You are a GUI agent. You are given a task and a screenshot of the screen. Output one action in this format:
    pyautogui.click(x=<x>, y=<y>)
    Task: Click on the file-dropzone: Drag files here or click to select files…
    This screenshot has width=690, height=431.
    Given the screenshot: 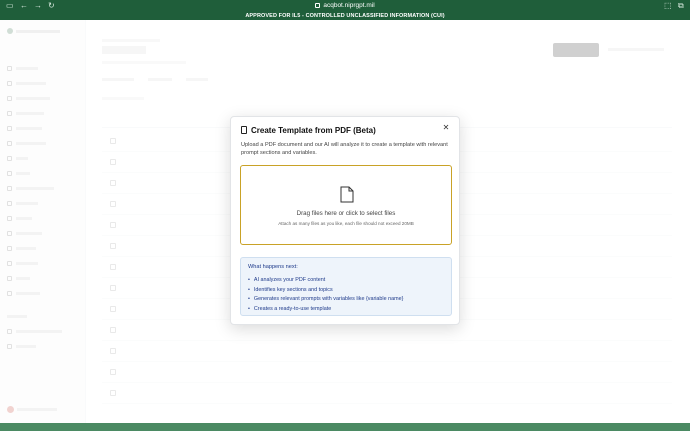 What is the action you would take?
    pyautogui.click(x=346, y=205)
    